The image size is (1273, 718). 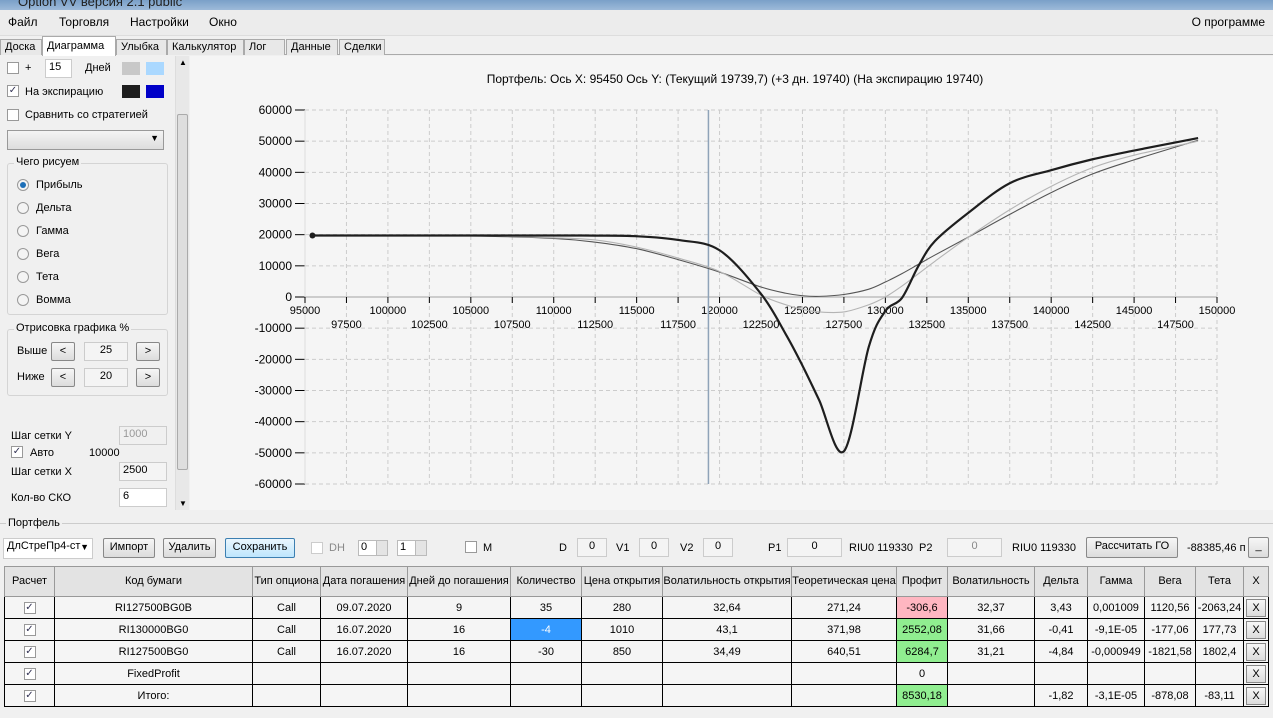 I want to click on spin-1: 0, so click(x=373, y=548).